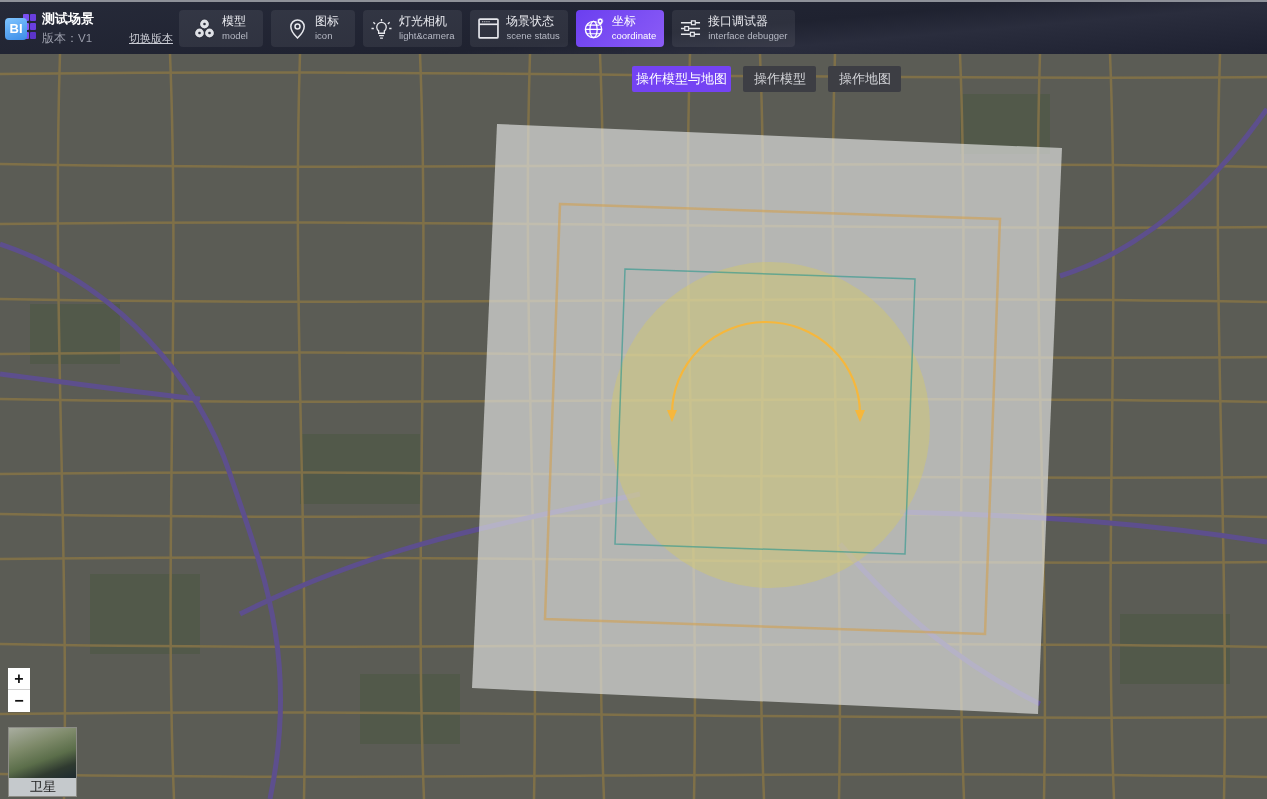  Describe the element at coordinates (413, 28) in the screenshot. I see `nav-tab: 灯光相机 light&camera` at that location.